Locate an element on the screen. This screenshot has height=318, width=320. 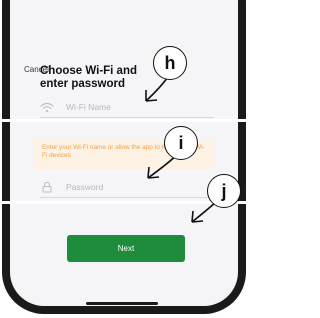
callout-arrows is located at coordinates (182, 148).